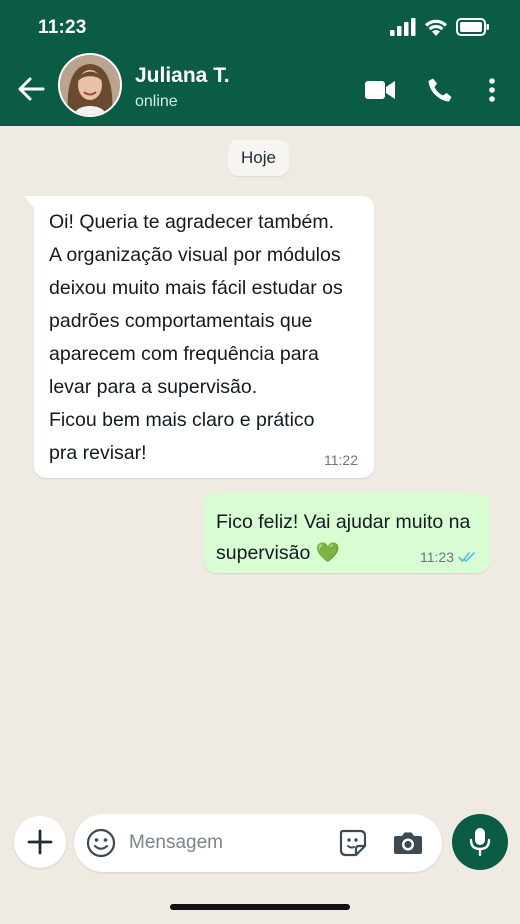 The image size is (520, 924). Describe the element at coordinates (436, 27) in the screenshot. I see `wifi-icon` at that location.